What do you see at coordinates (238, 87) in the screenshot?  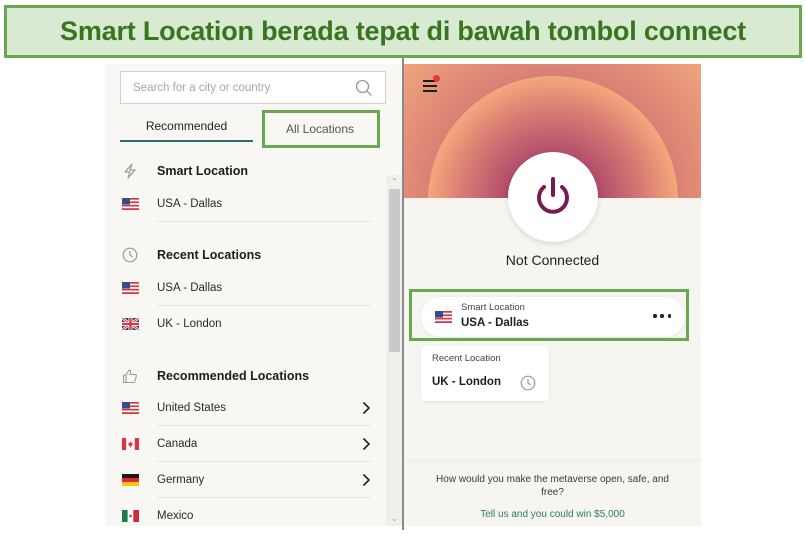 I see `search-input` at bounding box center [238, 87].